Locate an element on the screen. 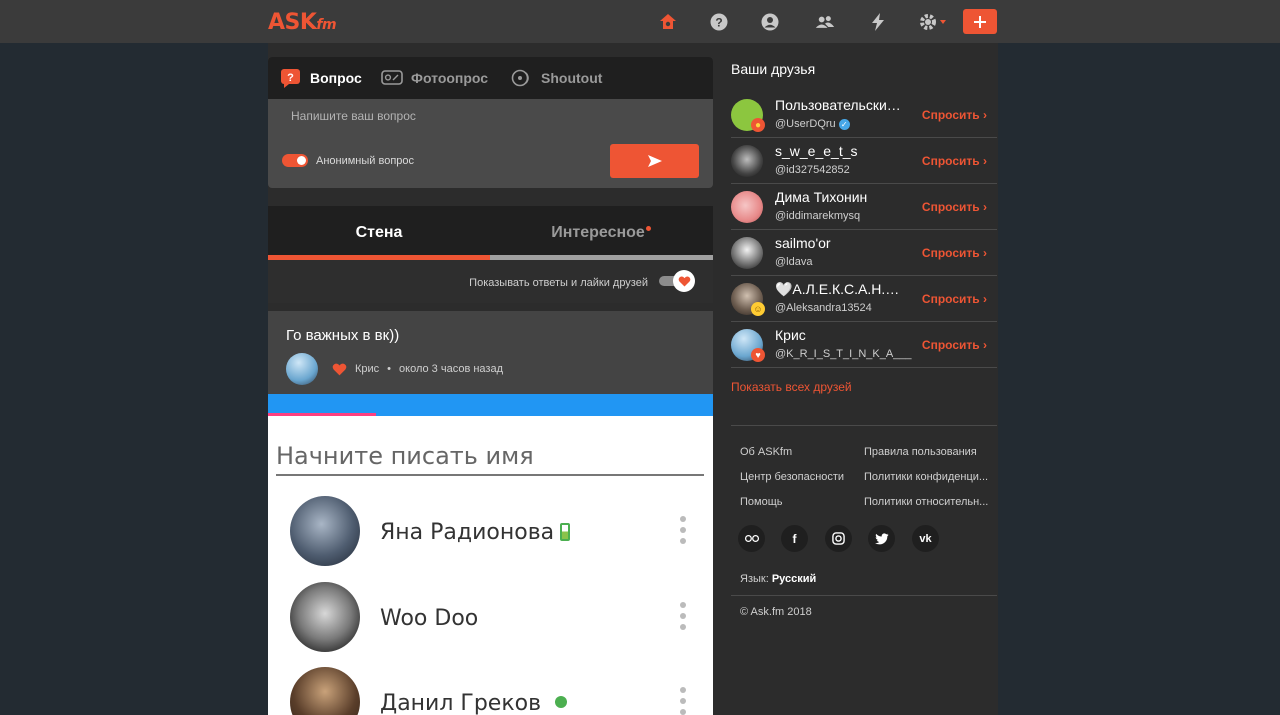 The height and width of the screenshot is (715, 1280). tab-wall: Стена is located at coordinates (379, 233).